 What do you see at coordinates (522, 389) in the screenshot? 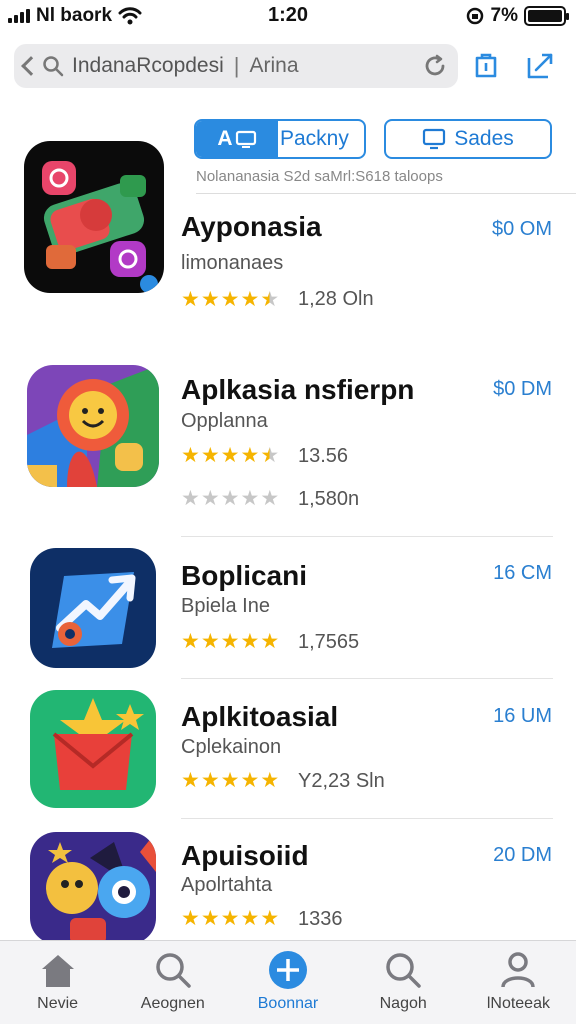
I see `price-button: $0 DM` at bounding box center [522, 389].